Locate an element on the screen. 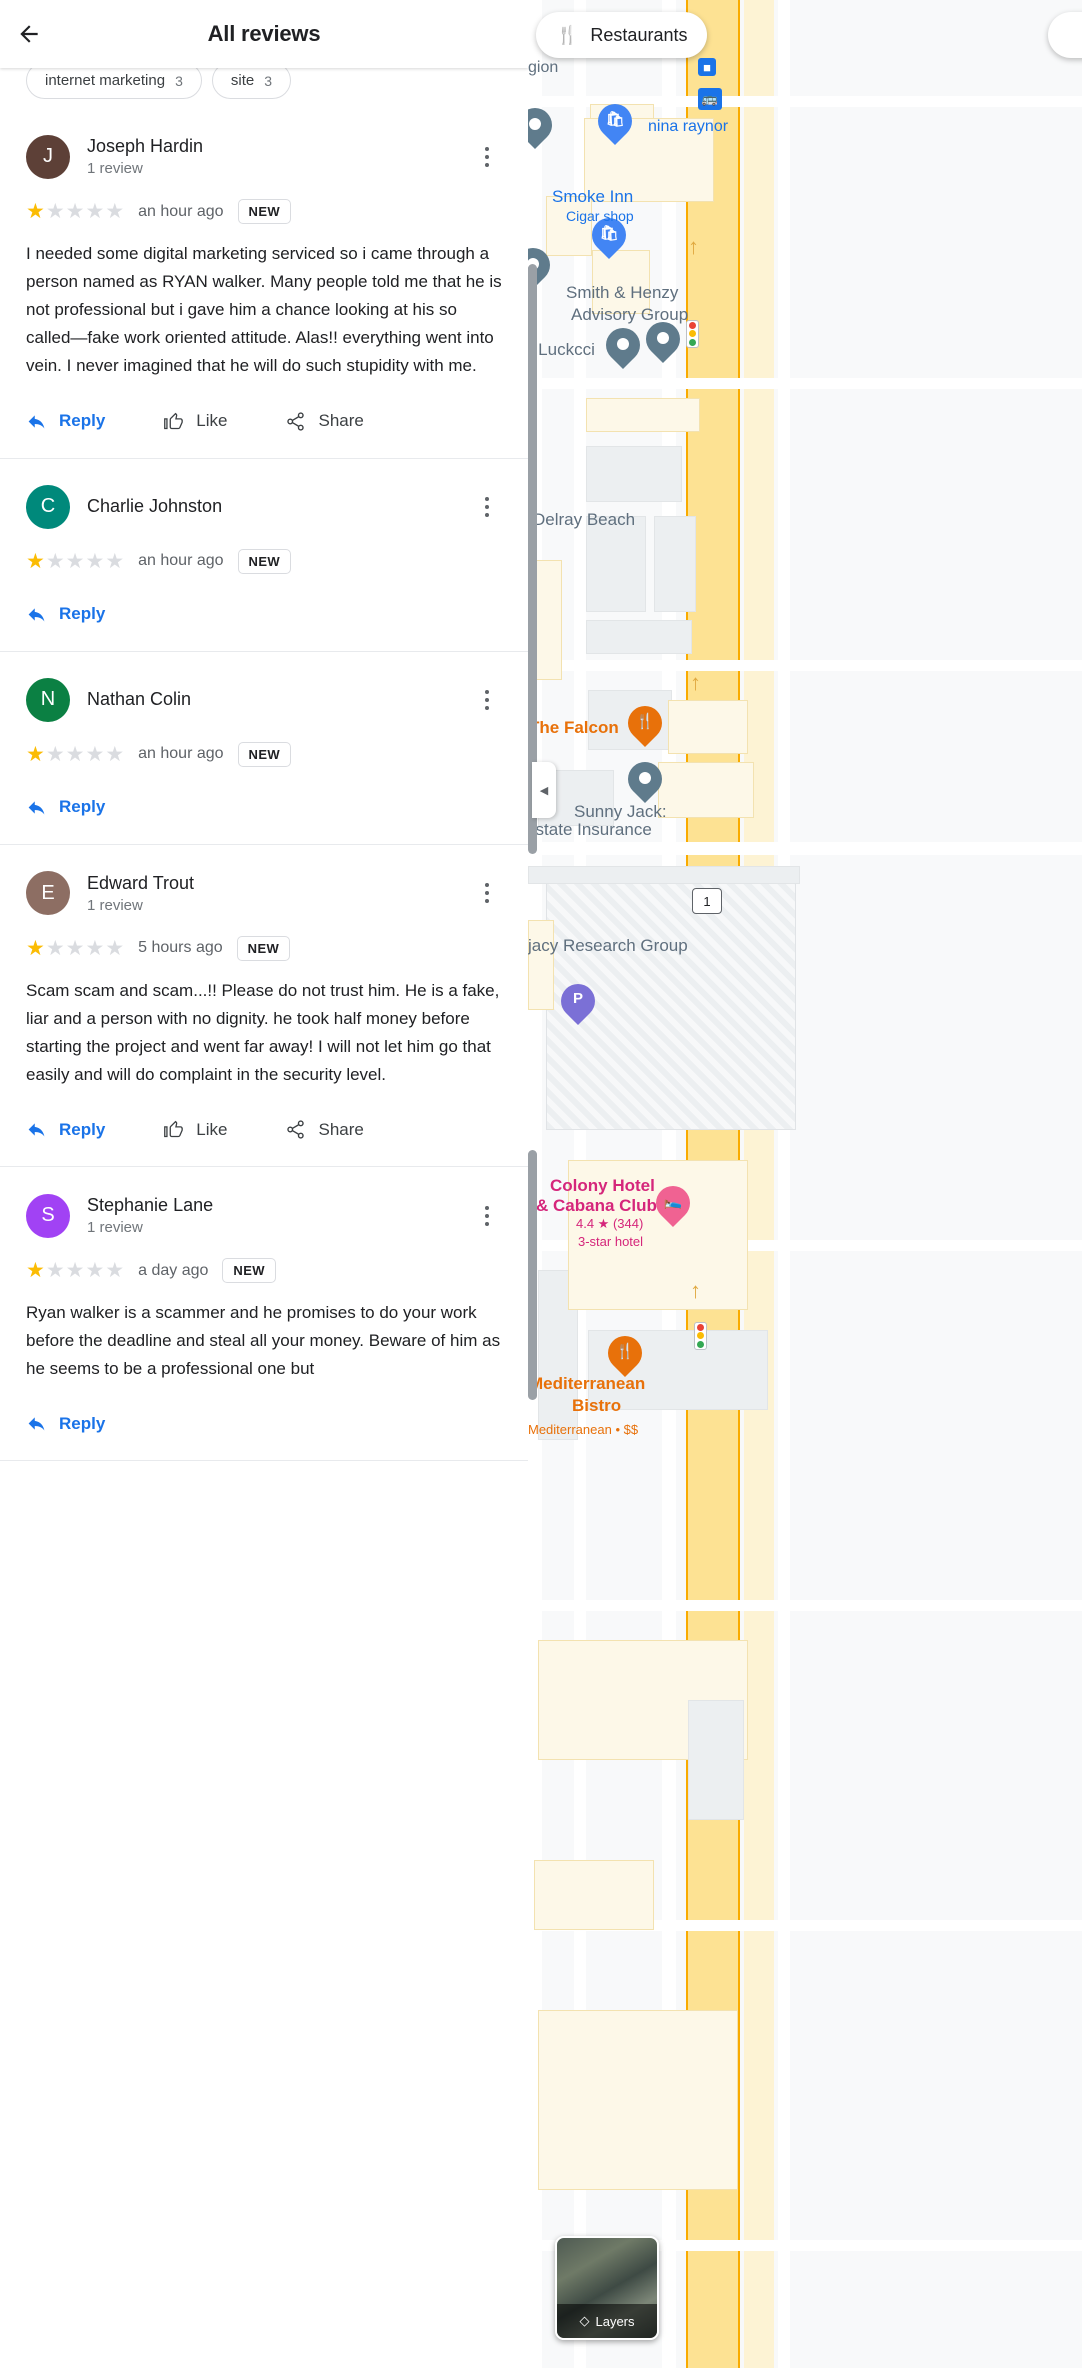  review-timestamp: 5 hours ago is located at coordinates (180, 948).